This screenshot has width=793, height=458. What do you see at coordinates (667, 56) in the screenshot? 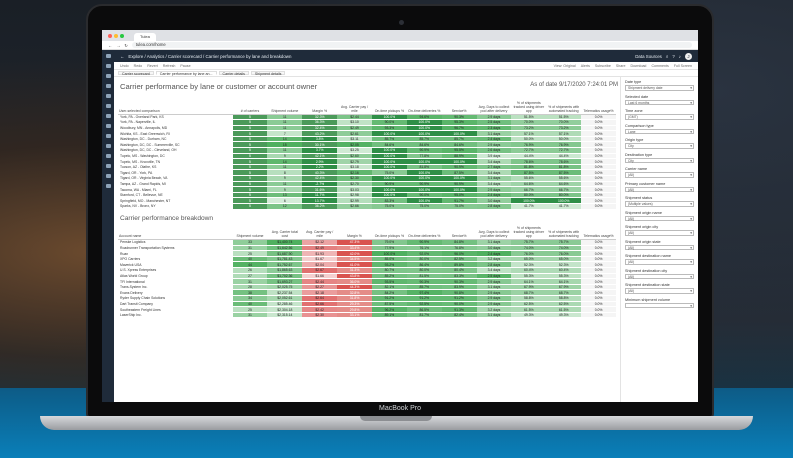
I see `search-icon: ⌕` at bounding box center [667, 56].